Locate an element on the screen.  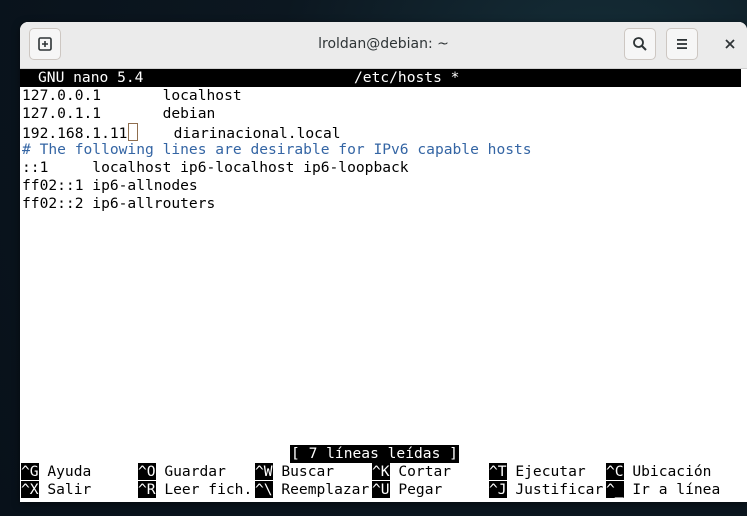
shortcut-ayuda: ^G Ayuda is located at coordinates (56, 472).